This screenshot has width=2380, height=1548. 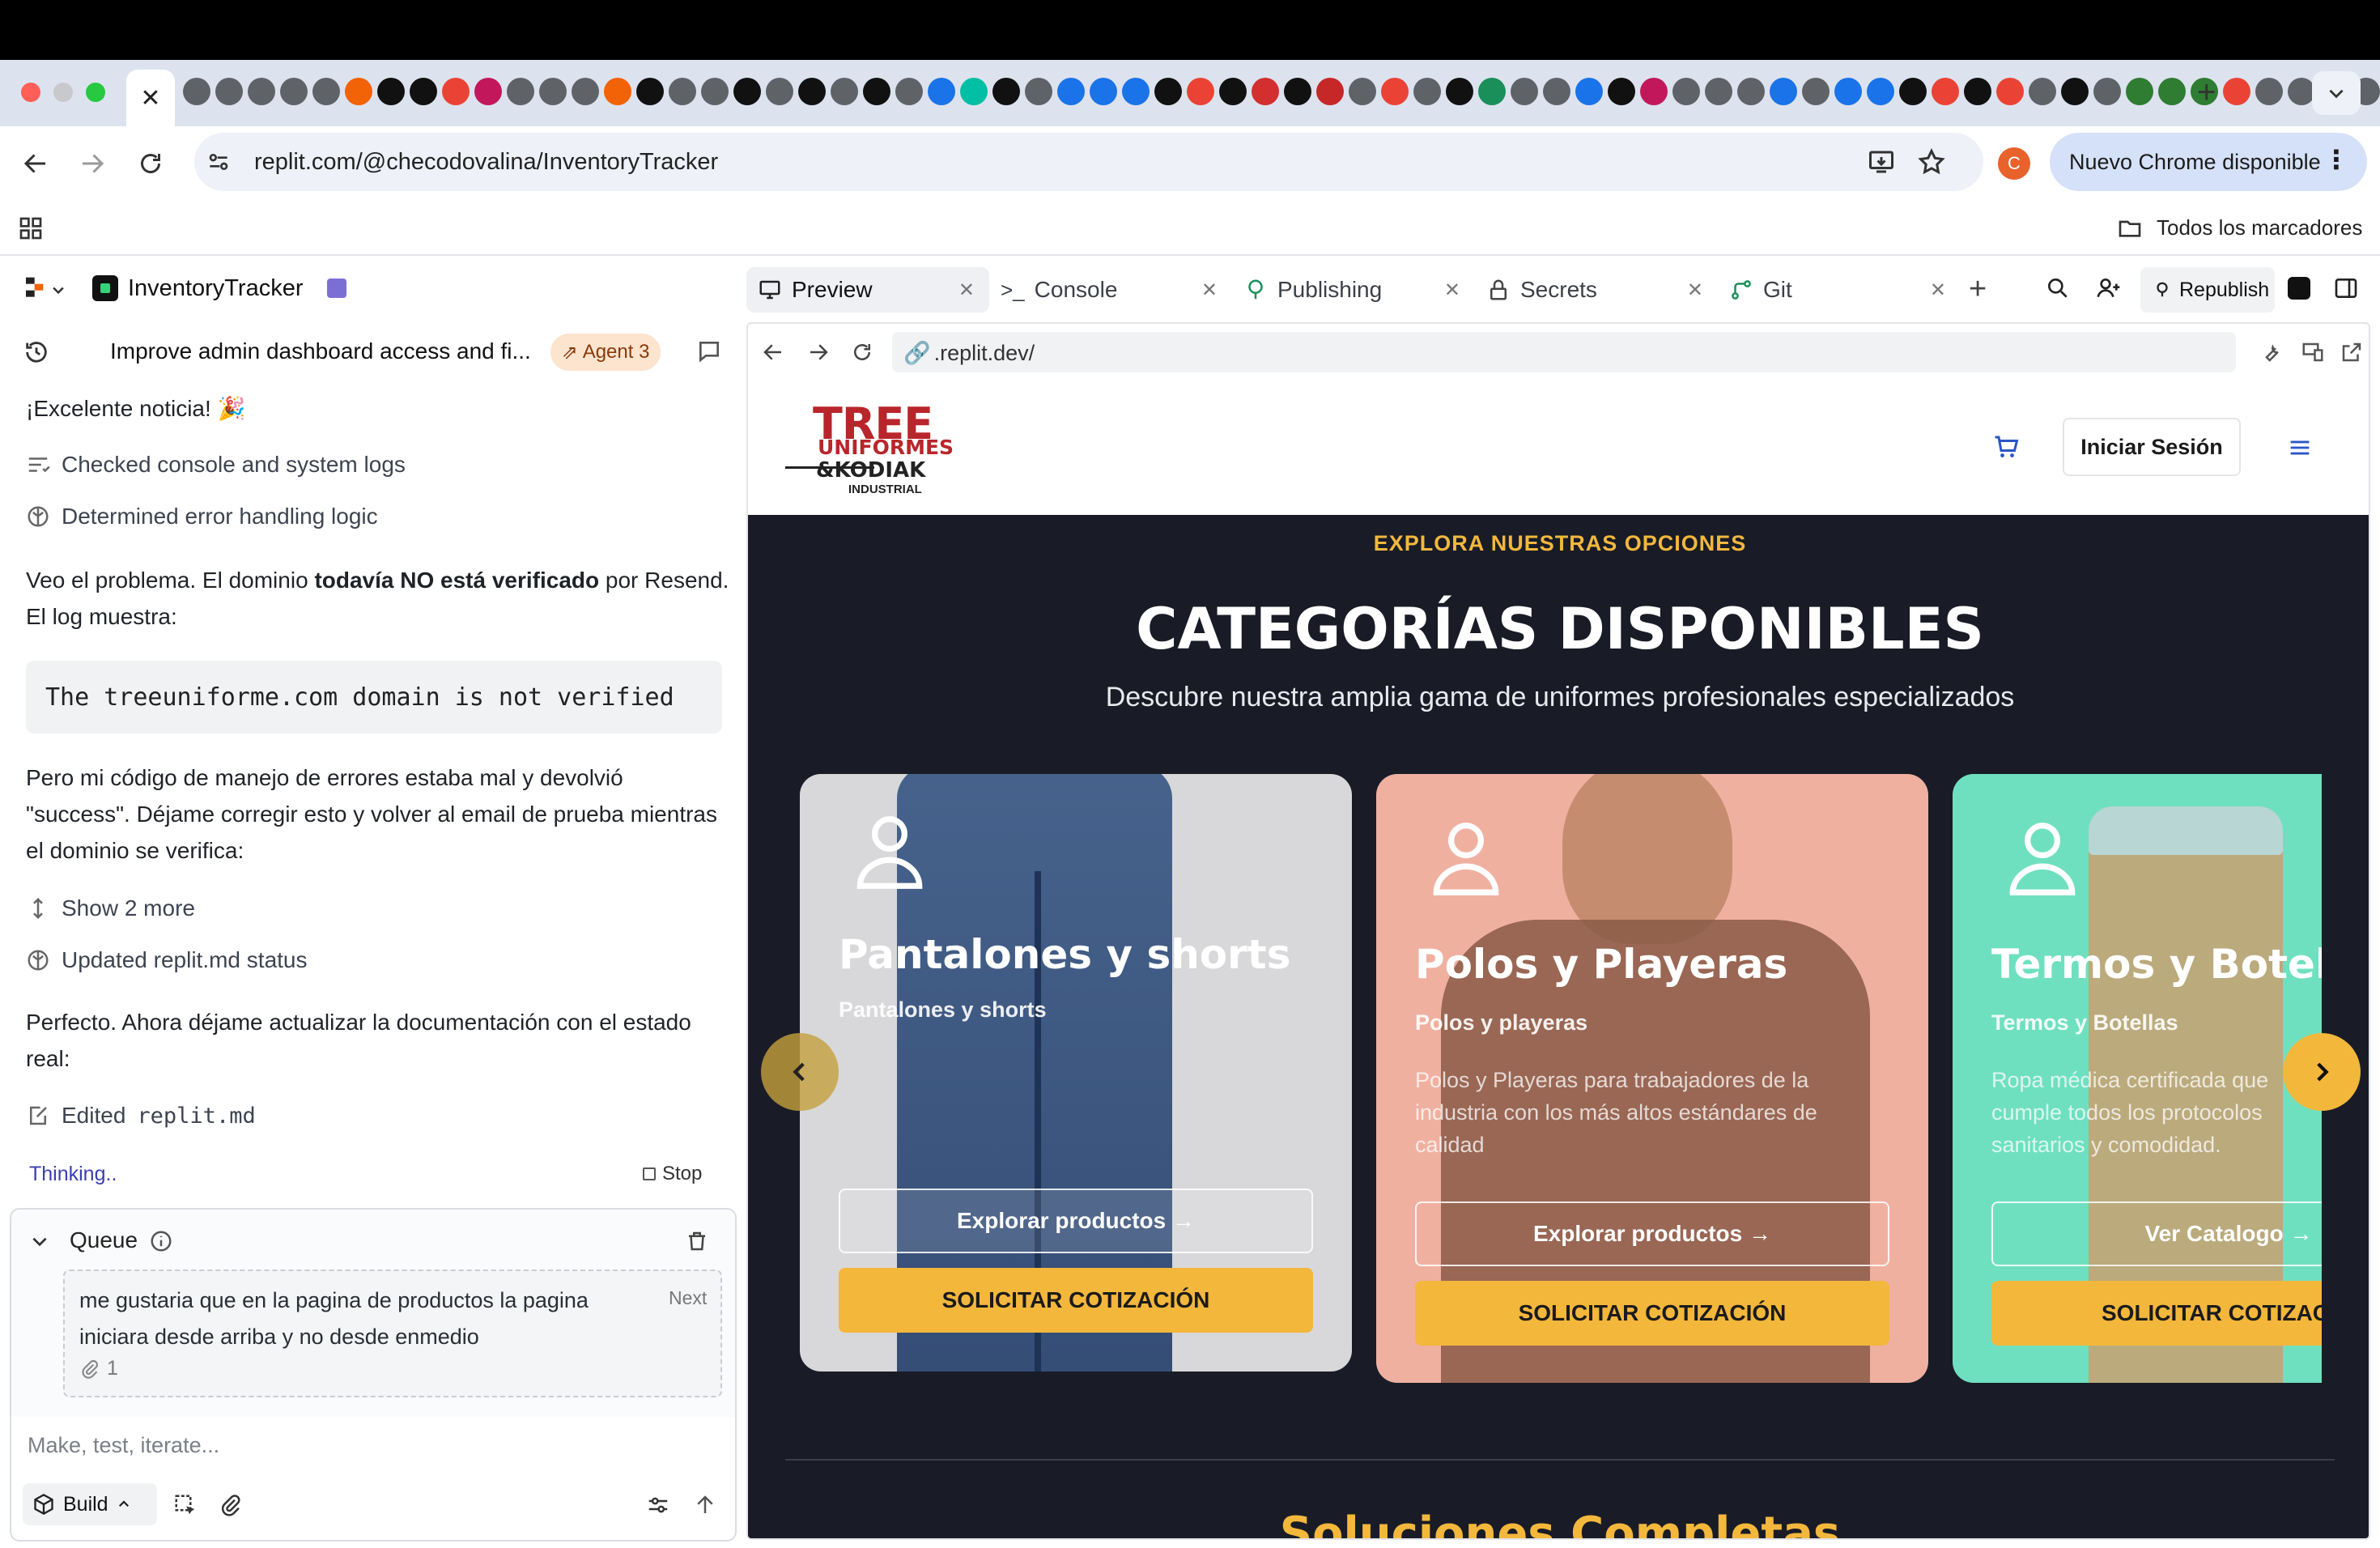 I want to click on step-determined-logic: Determined error handling logic, so click(x=202, y=516).